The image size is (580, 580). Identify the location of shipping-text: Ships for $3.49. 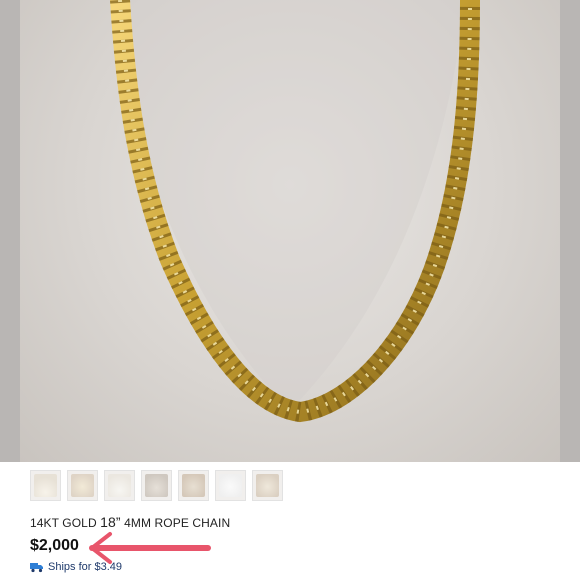
(85, 567).